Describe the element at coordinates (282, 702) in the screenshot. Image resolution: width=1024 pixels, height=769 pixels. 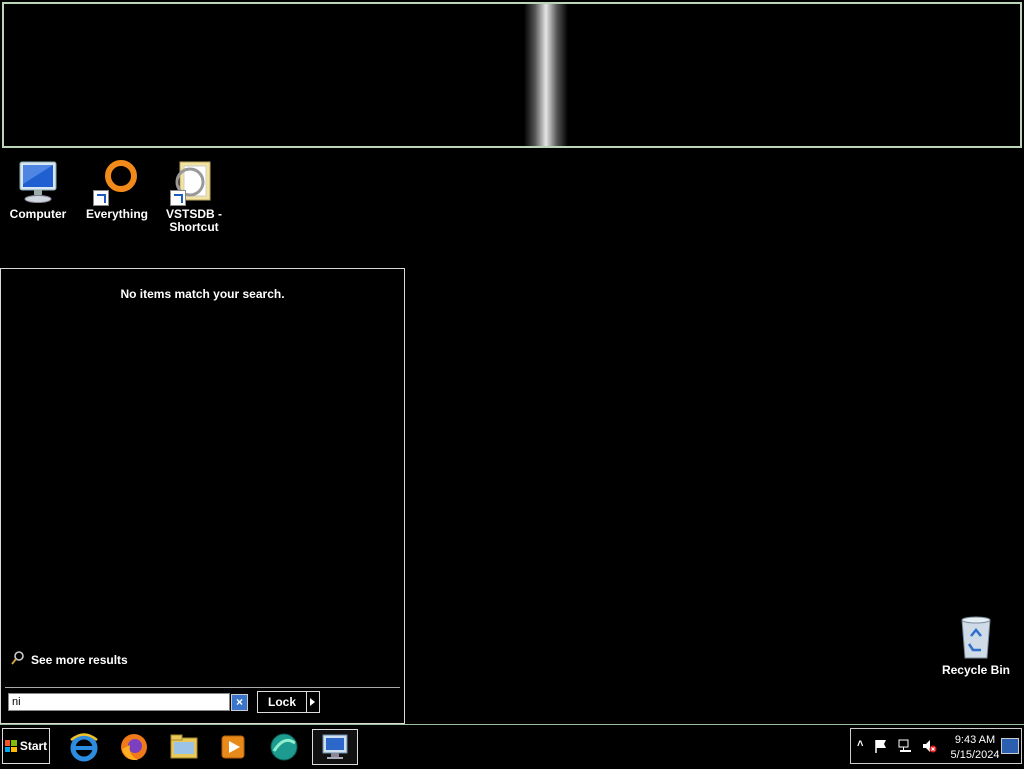
I see `lock-button: Lock` at that location.